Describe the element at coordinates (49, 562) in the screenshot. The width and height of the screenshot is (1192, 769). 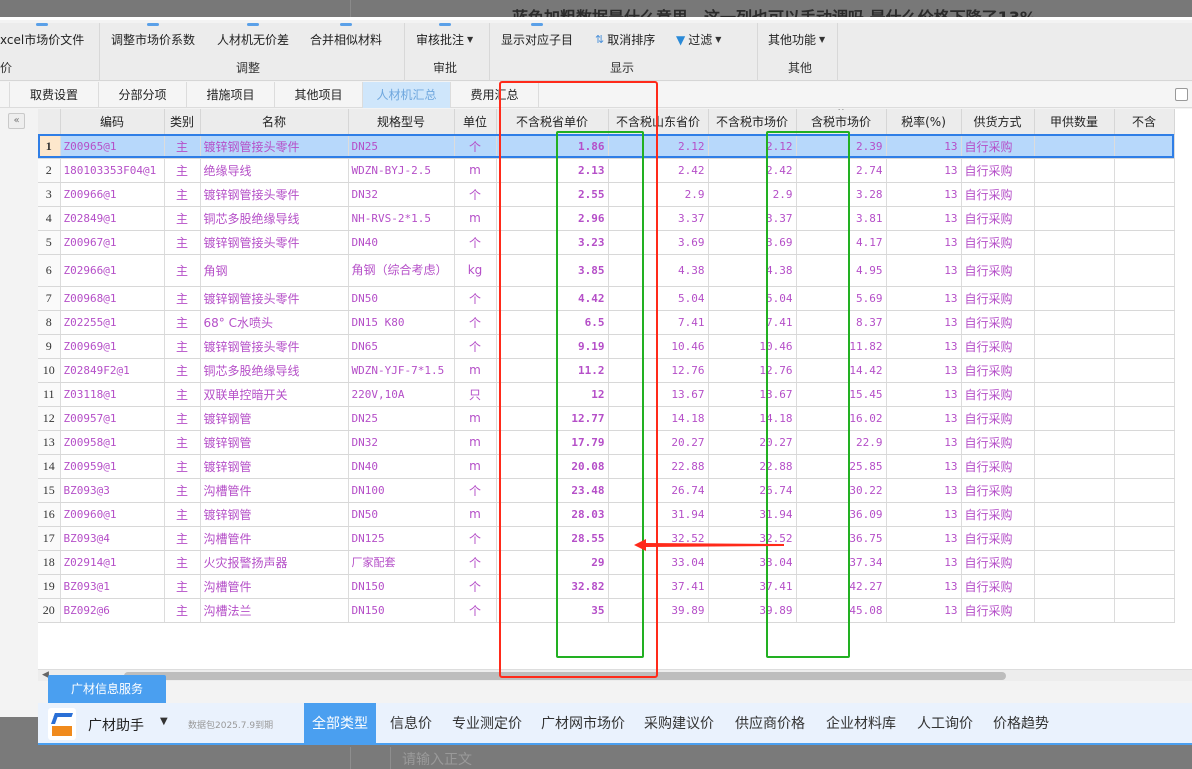
I see `row-number: 18` at that location.